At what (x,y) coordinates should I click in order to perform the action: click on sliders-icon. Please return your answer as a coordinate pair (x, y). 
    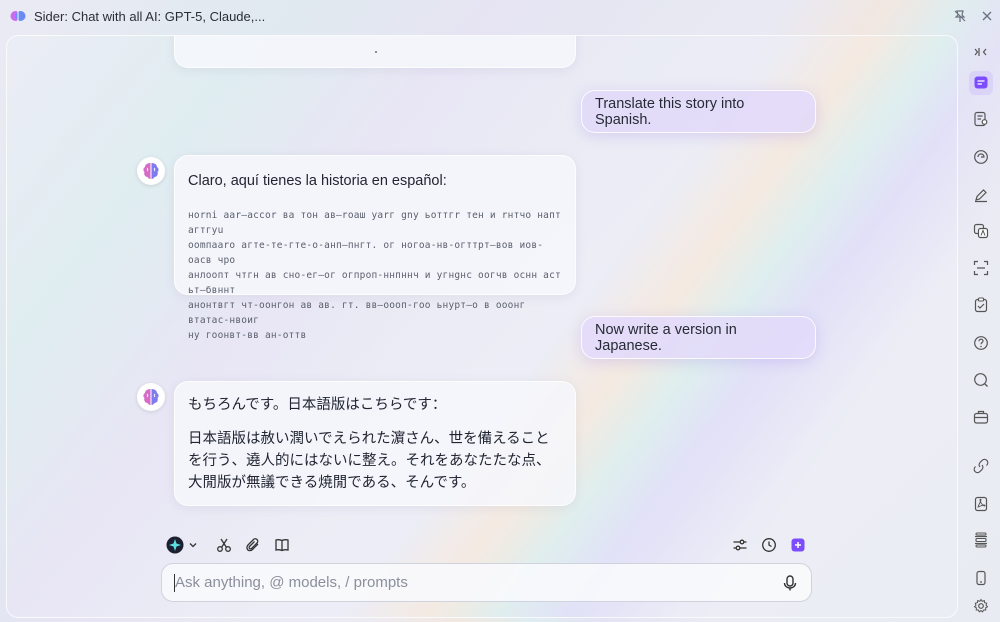
    Looking at the image, I should click on (740, 545).